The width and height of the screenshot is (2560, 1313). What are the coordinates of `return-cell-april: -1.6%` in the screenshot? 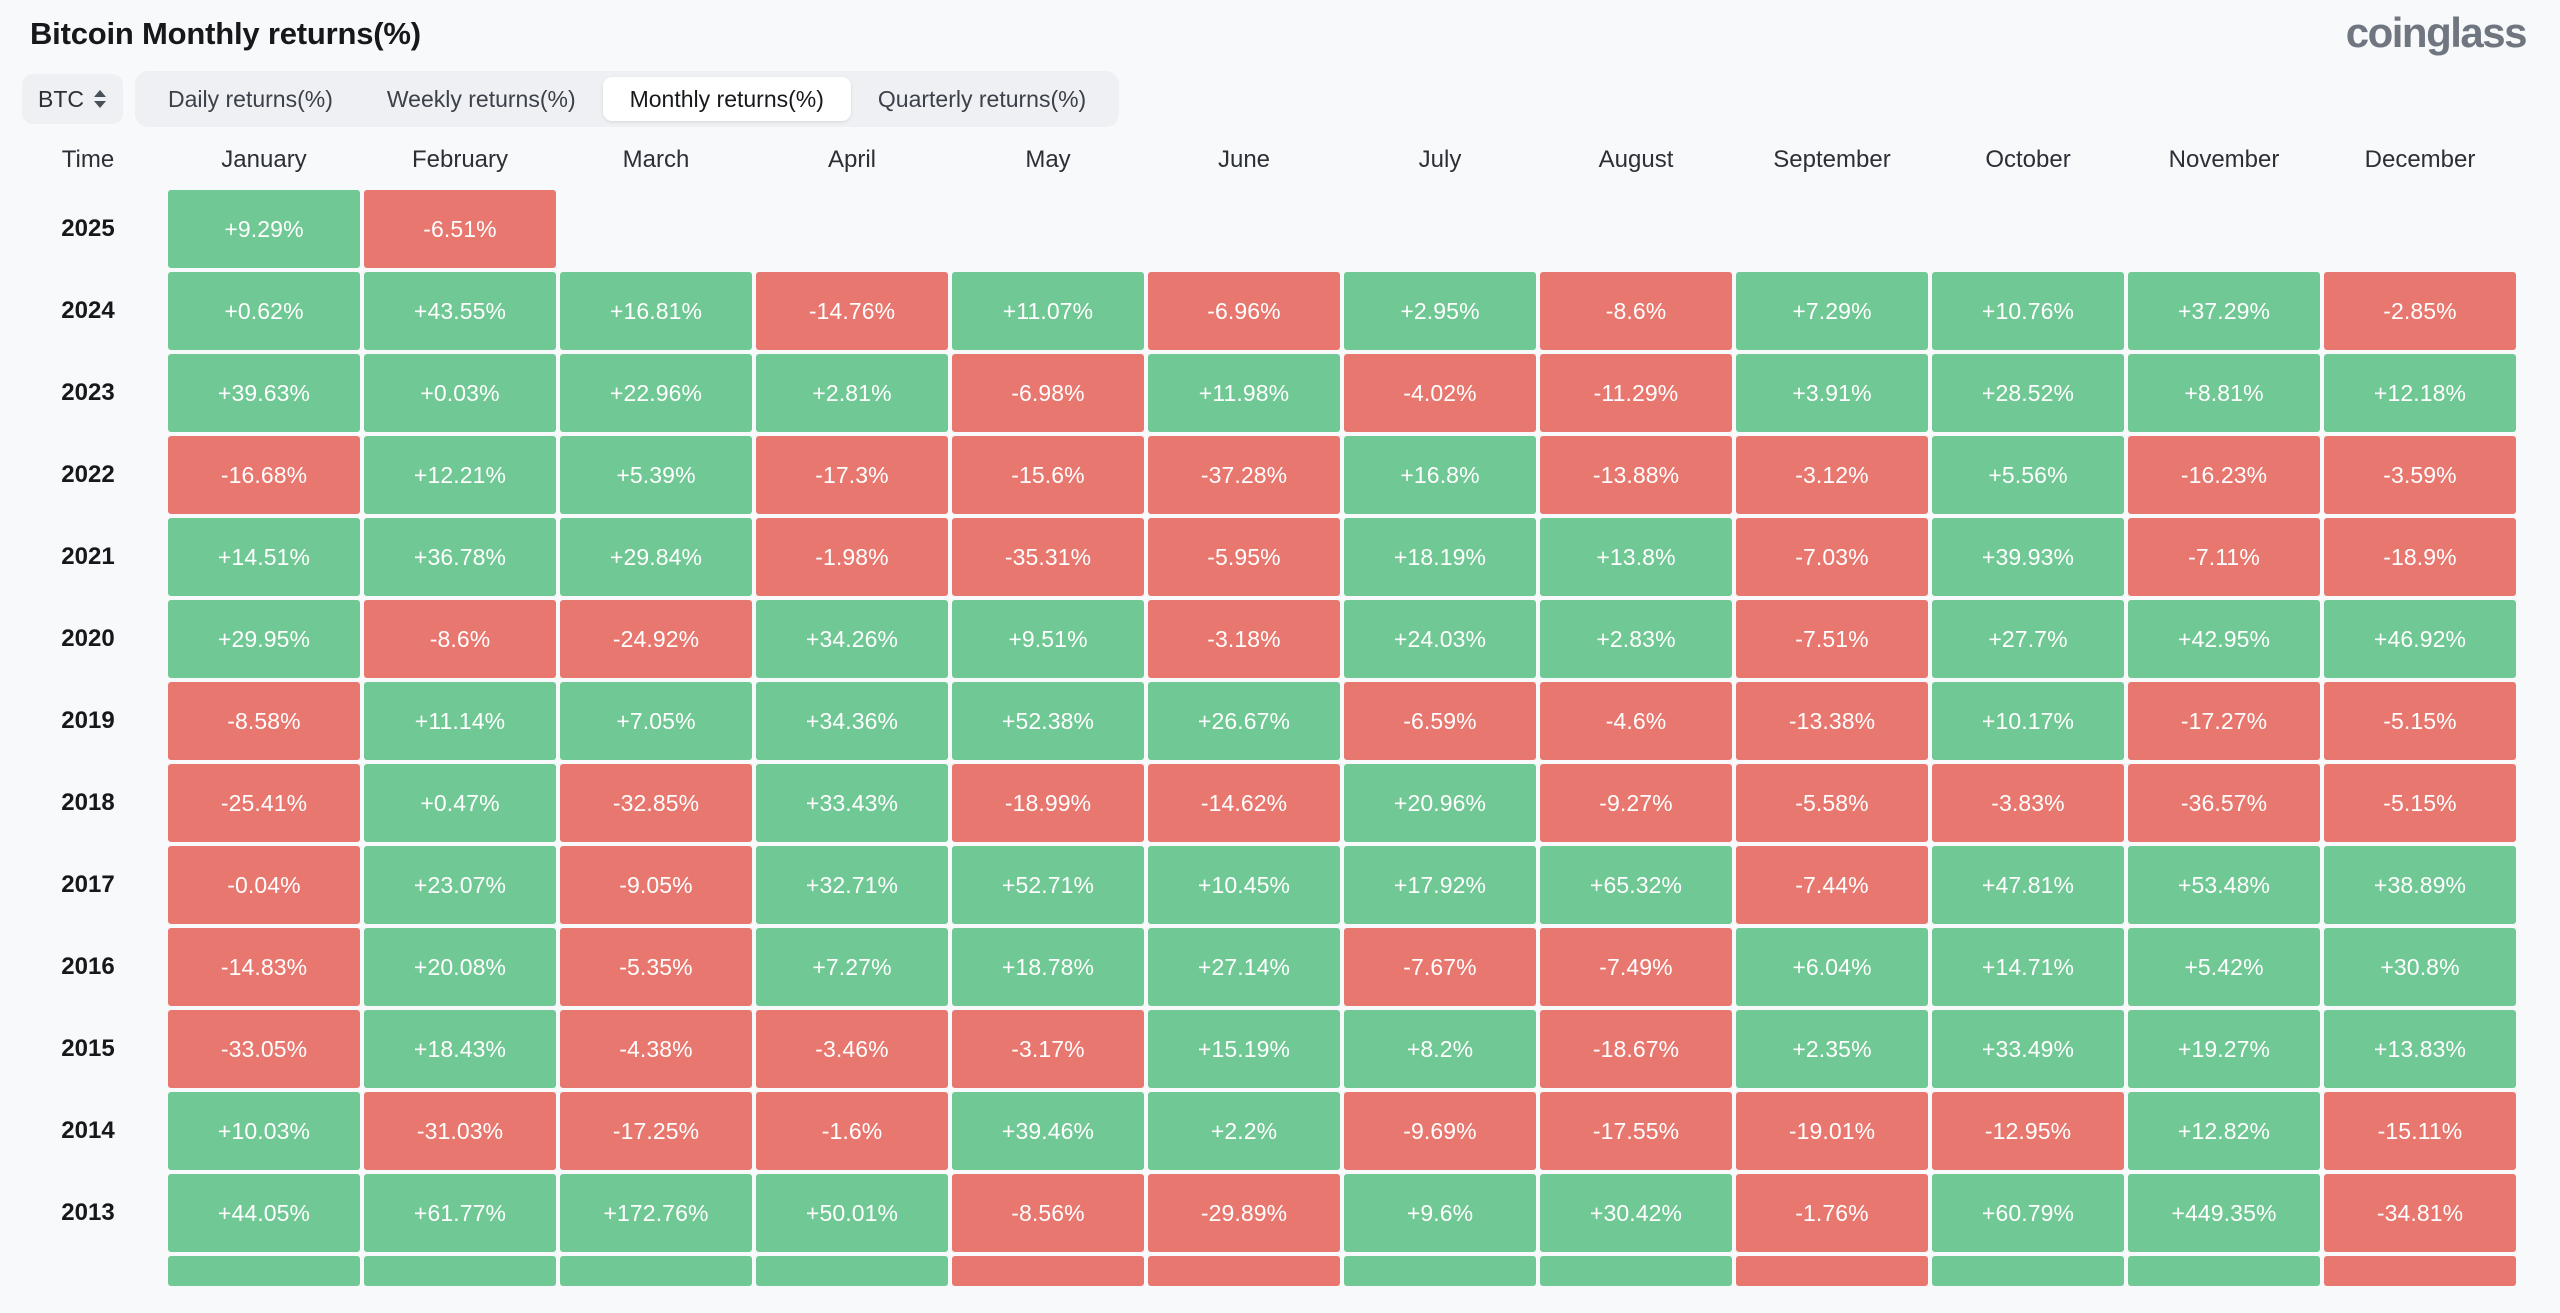 It's located at (852, 1131).